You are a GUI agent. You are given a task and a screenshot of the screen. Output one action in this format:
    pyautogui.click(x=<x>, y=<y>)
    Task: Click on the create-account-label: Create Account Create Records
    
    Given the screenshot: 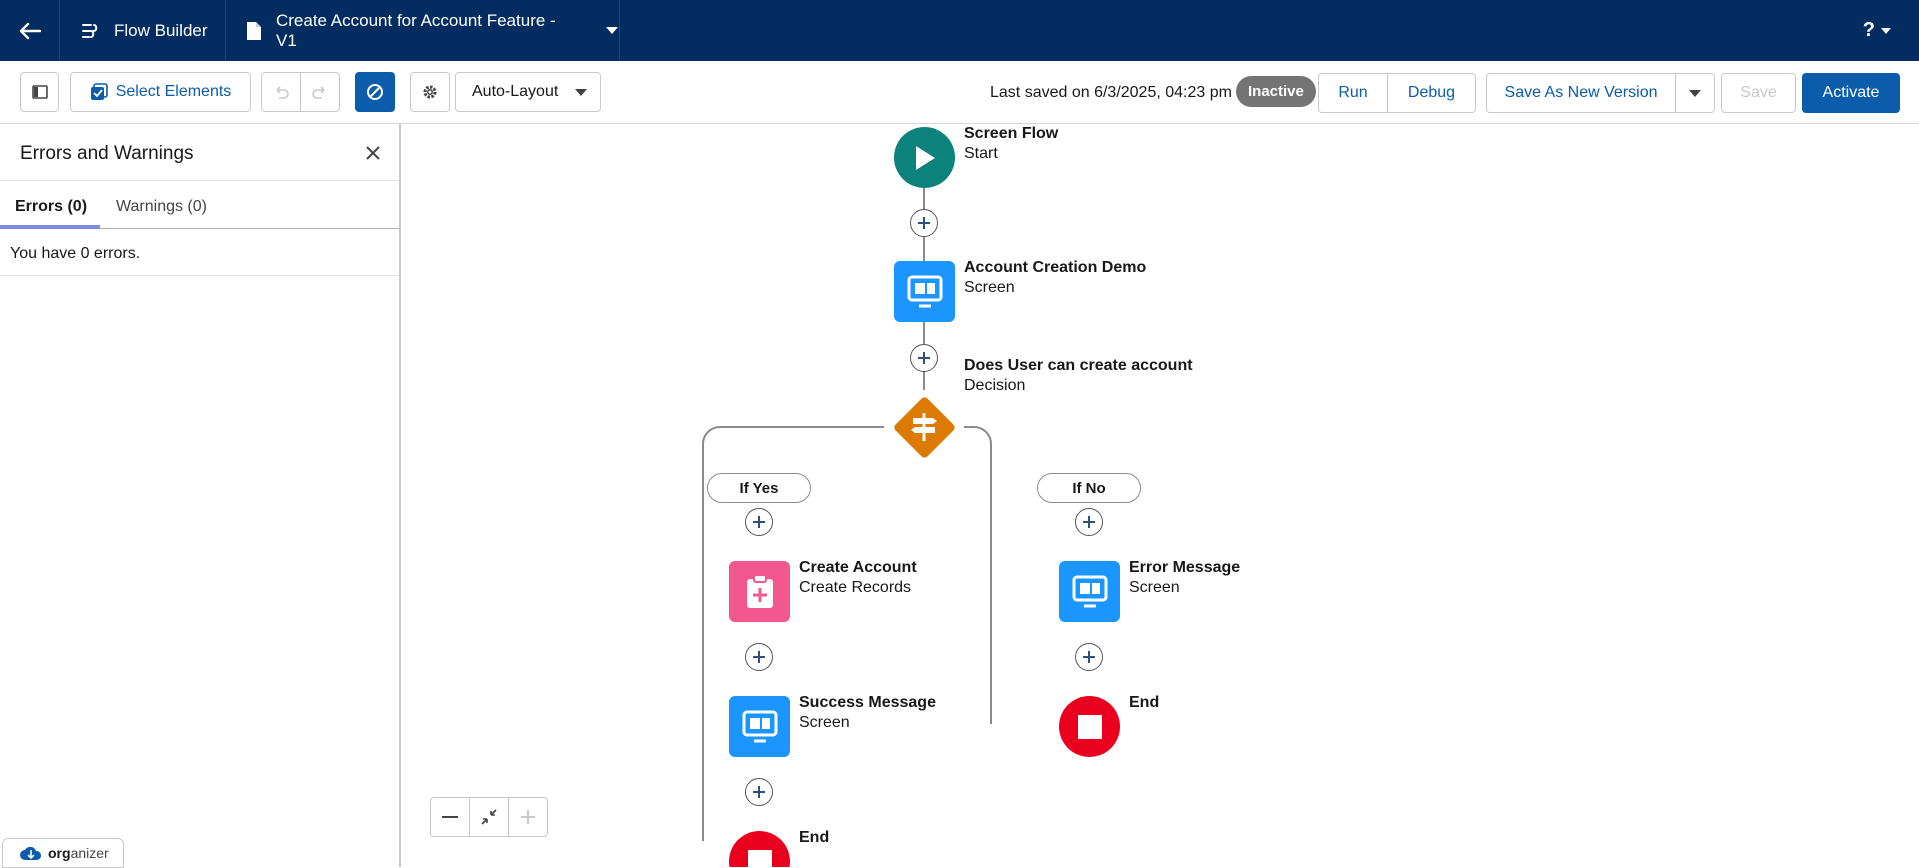 What is the action you would take?
    pyautogui.click(x=858, y=578)
    